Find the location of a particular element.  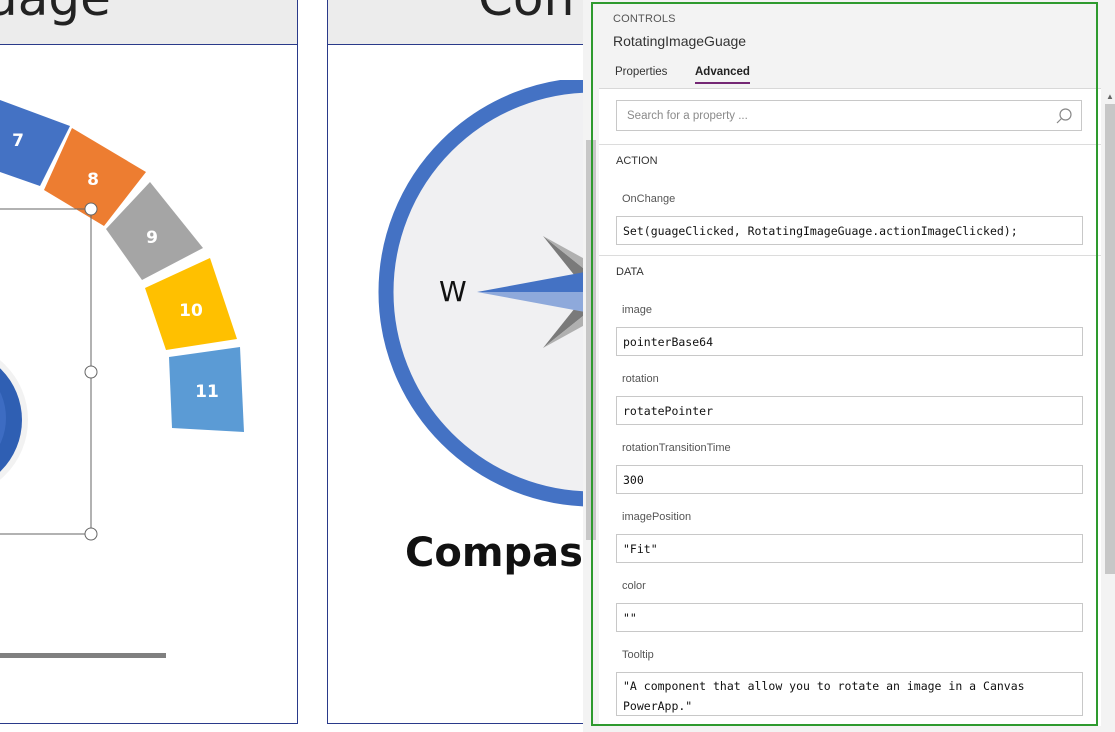

pane-scrollbar is located at coordinates (1110, 339).